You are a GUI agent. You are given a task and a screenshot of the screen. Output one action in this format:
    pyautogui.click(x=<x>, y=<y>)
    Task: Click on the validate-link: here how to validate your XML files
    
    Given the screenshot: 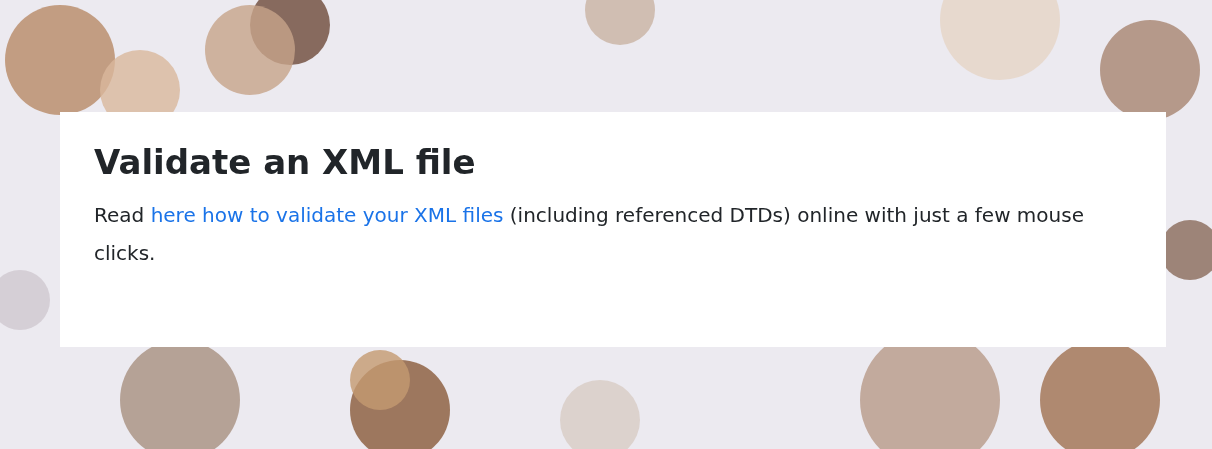 What is the action you would take?
    pyautogui.click(x=327, y=215)
    